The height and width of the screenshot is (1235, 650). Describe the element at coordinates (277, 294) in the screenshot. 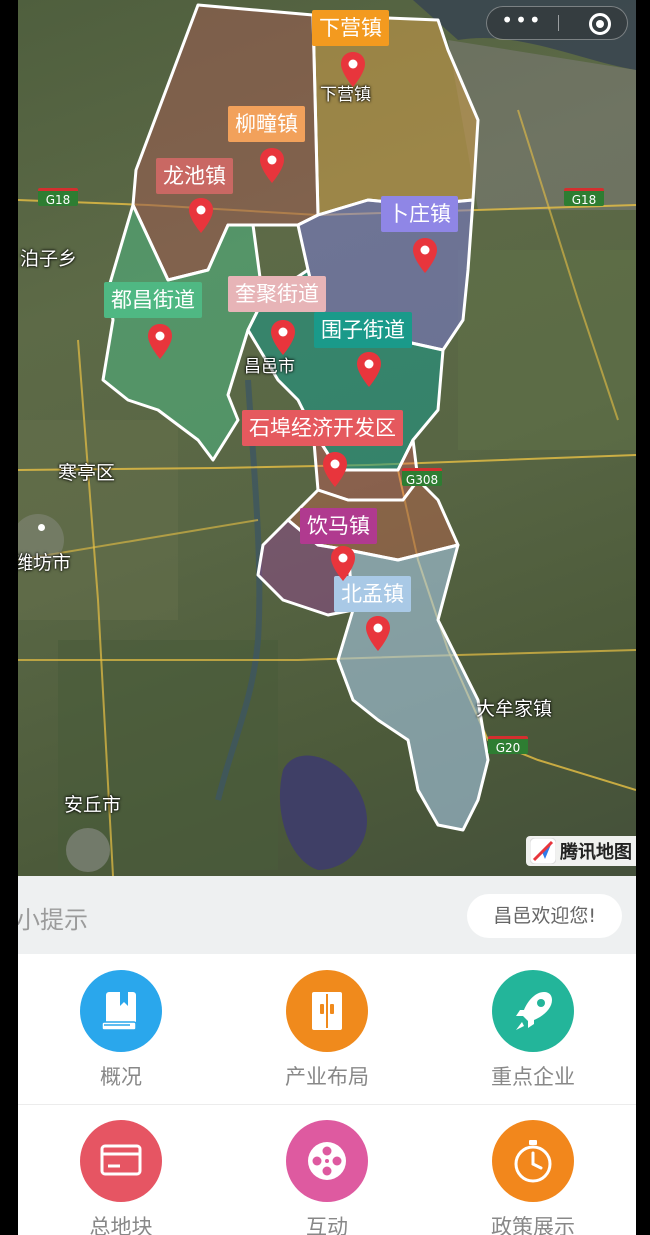

I see `town-label-kuiju: 奎聚街道` at that location.